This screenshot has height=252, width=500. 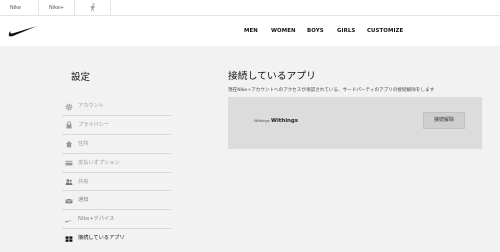 What do you see at coordinates (116, 144) in the screenshot?
I see `sidebar-item-address: 住所` at bounding box center [116, 144].